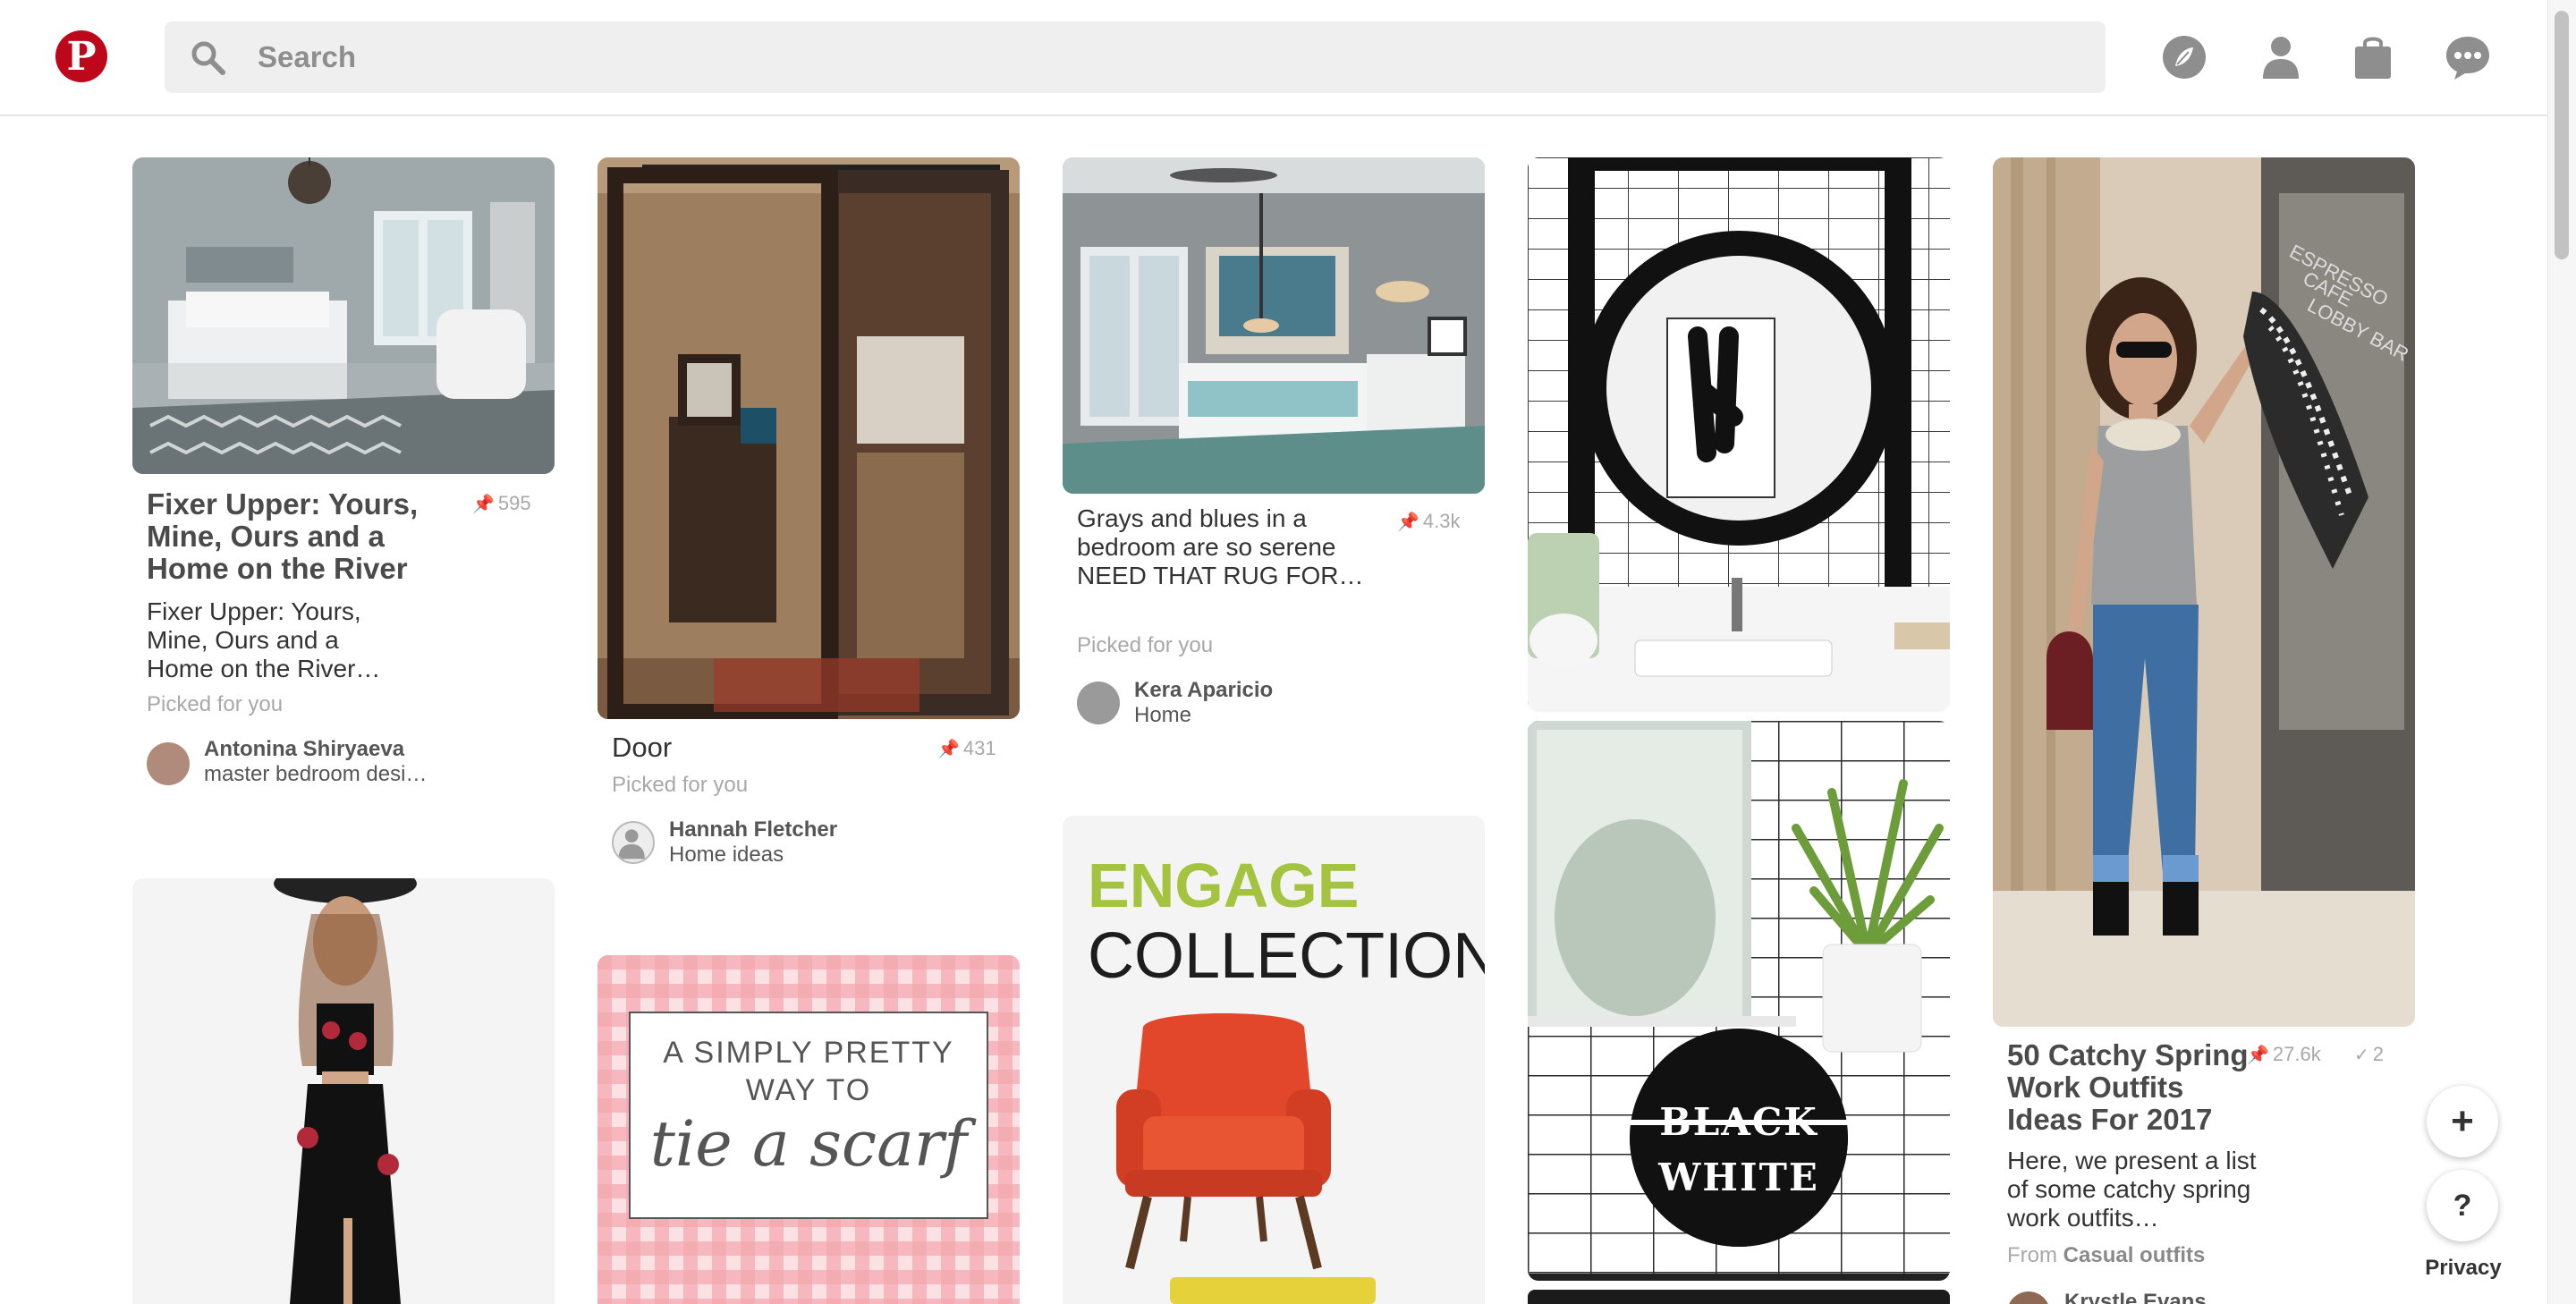 Image resolution: width=2576 pixels, height=1304 pixels. I want to click on save-count: 📌 431, so click(966, 748).